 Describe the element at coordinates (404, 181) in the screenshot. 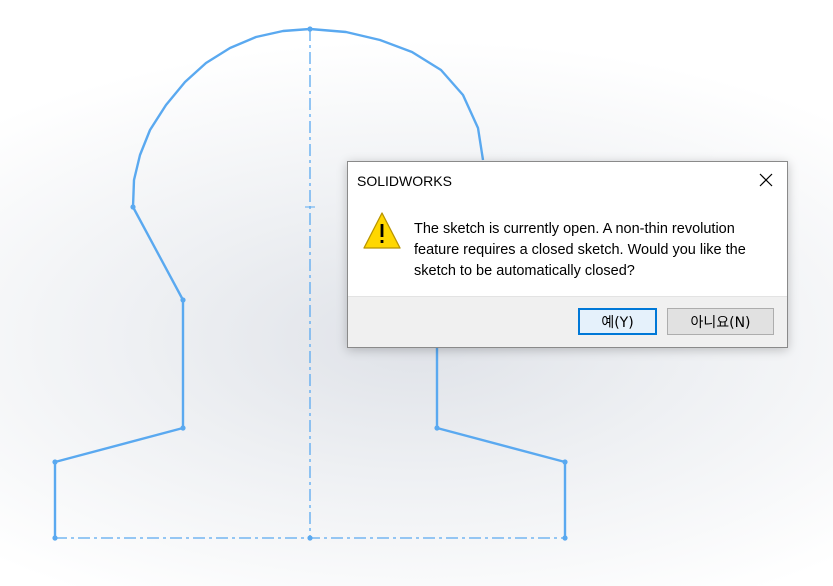

I see `dialog-title: SOLIDWORKS` at that location.